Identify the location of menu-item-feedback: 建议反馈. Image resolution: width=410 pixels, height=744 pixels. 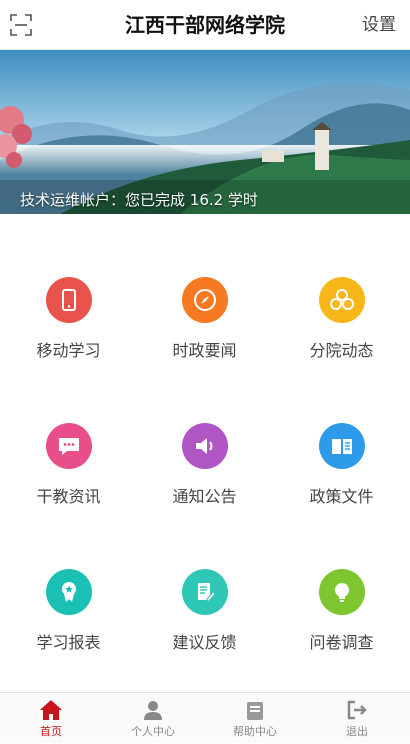
(204, 611).